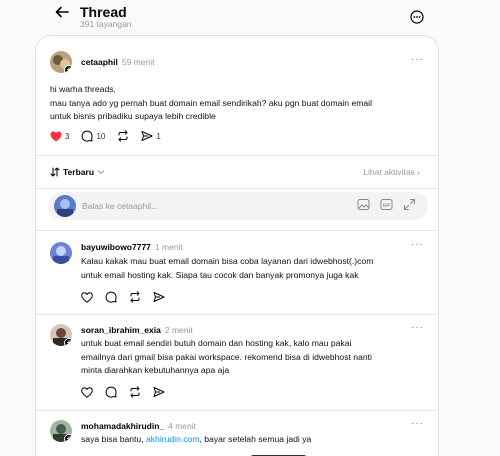  What do you see at coordinates (111, 136) in the screenshot?
I see `post-actions: 3 10 1` at bounding box center [111, 136].